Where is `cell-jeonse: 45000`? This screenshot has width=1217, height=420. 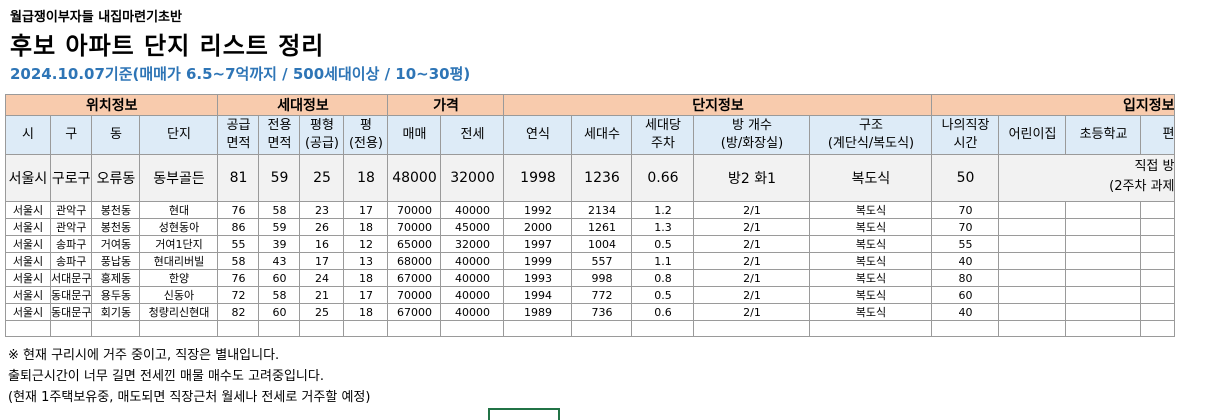
cell-jeonse: 45000 is located at coordinates (472, 227).